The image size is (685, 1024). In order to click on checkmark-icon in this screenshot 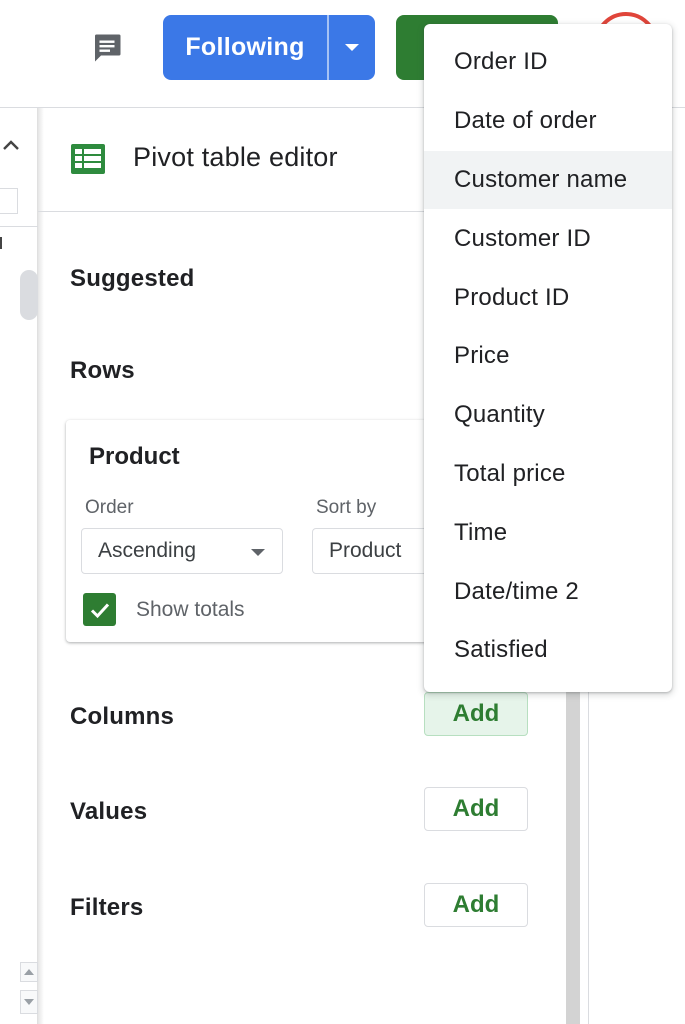, I will do `click(99, 610)`.